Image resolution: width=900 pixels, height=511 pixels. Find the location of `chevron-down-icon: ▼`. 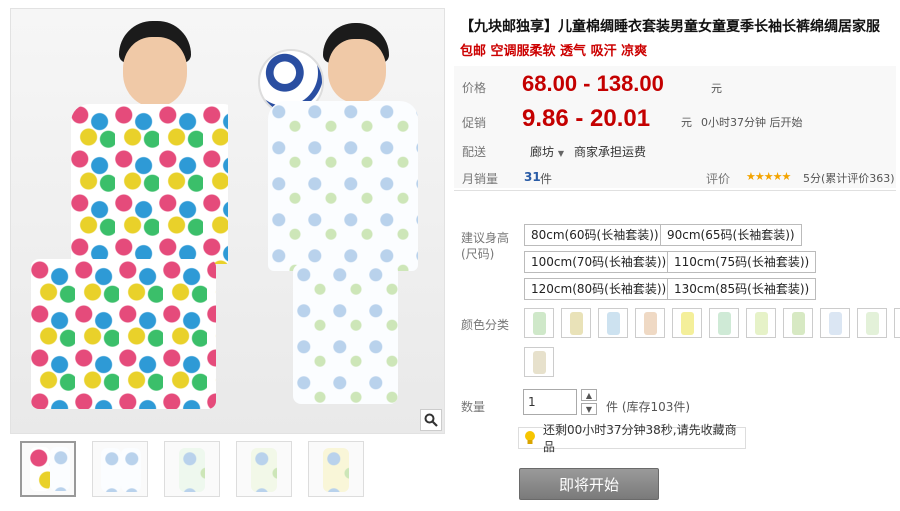

chevron-down-icon: ▼ is located at coordinates (560, 153).